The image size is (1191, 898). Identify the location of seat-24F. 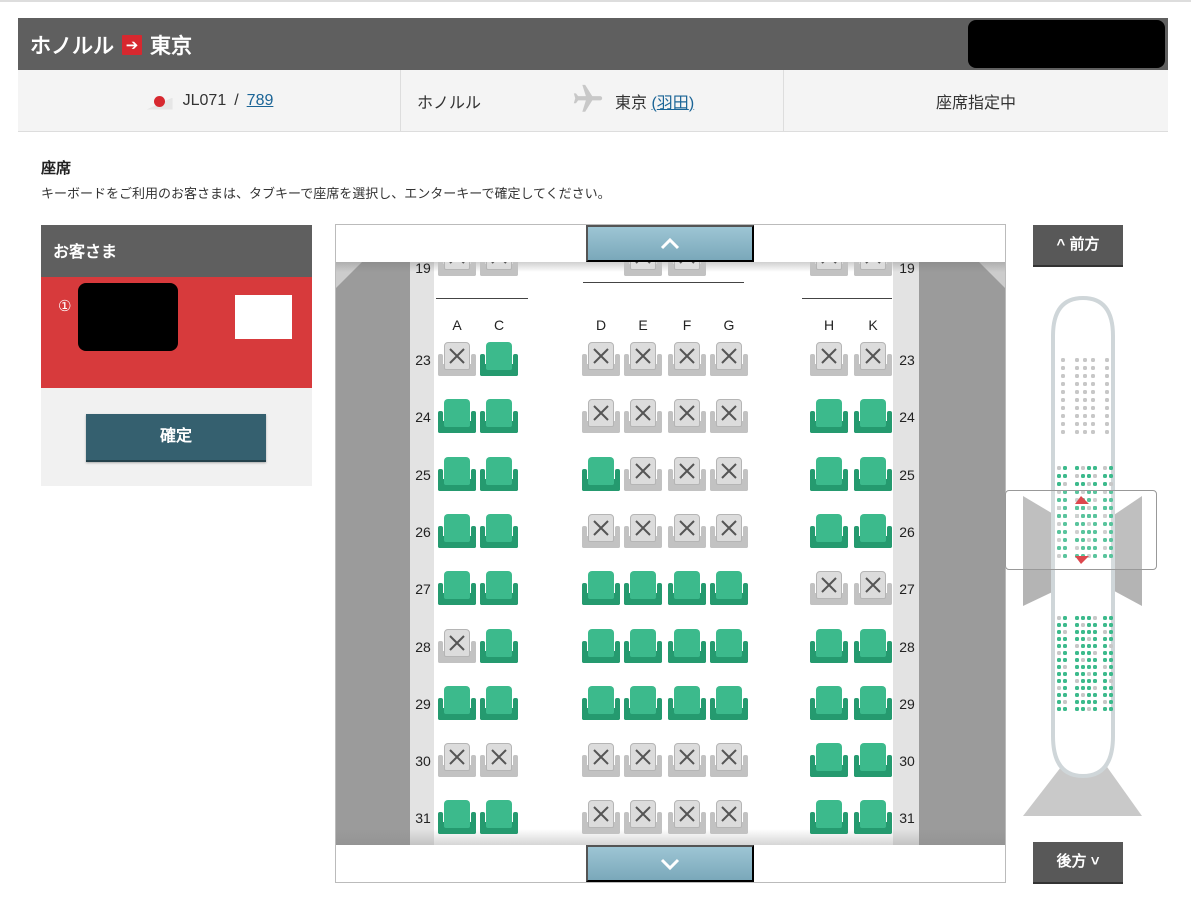
(687, 417).